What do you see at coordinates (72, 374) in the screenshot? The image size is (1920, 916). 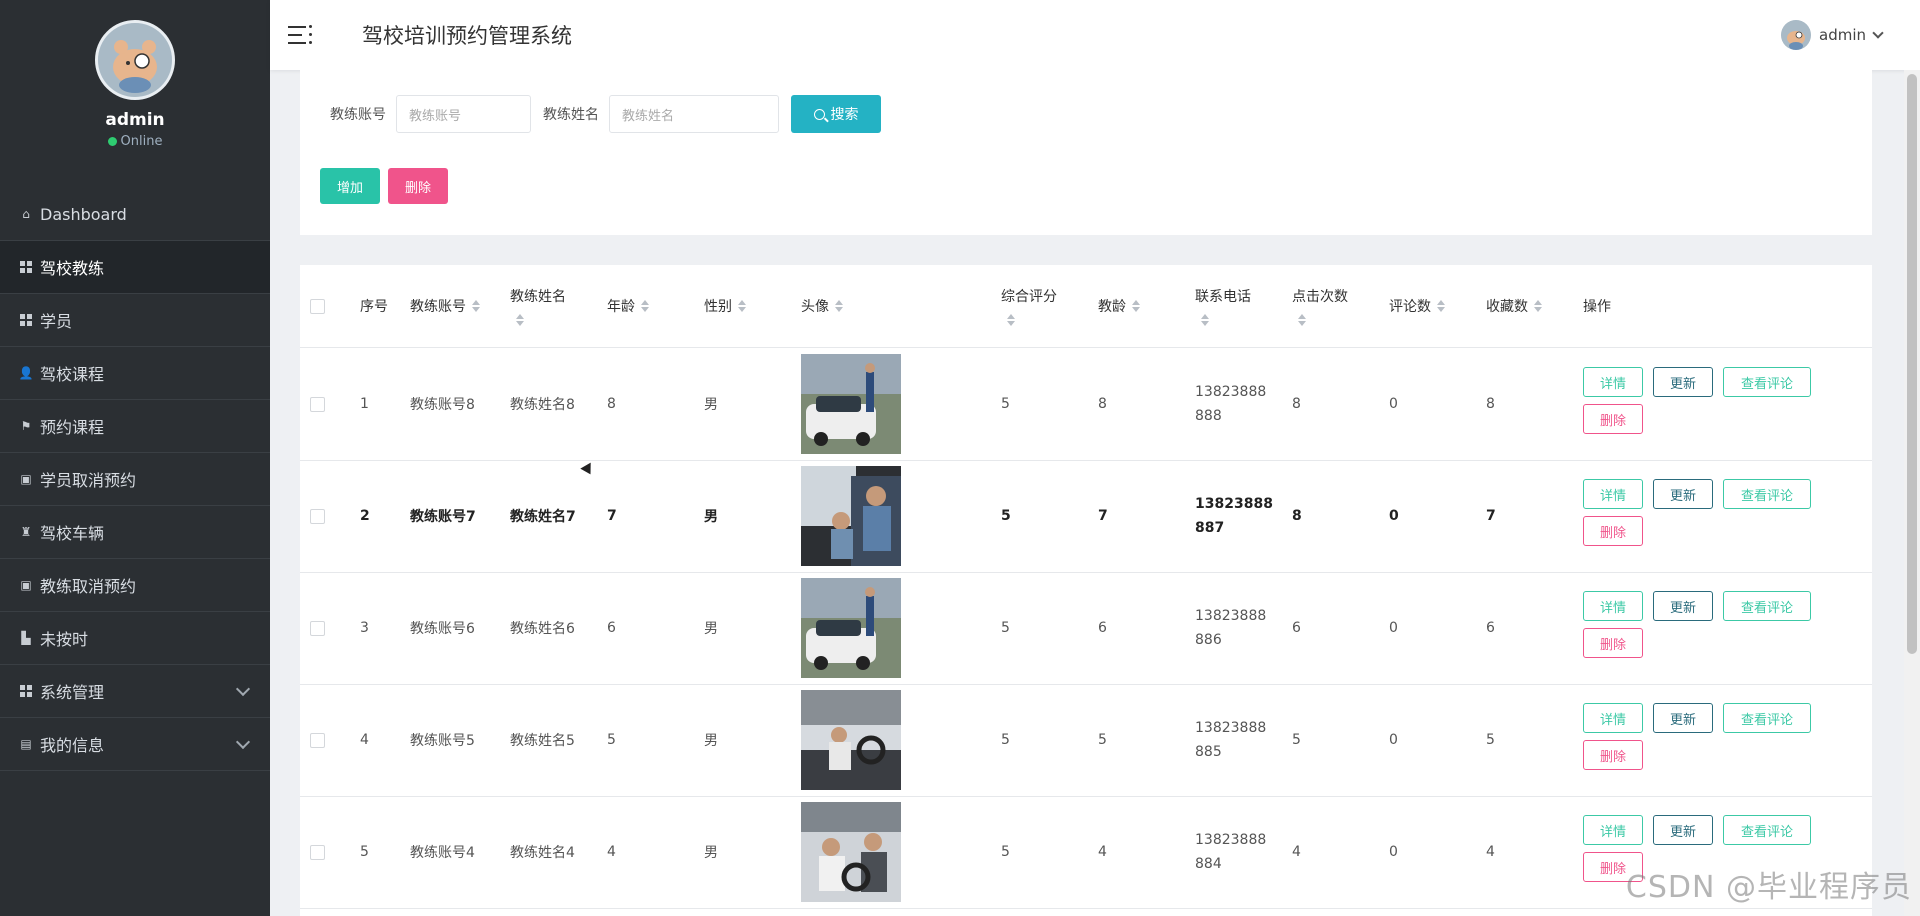 I see `sidebar-item-label: 驾校课程` at bounding box center [72, 374].